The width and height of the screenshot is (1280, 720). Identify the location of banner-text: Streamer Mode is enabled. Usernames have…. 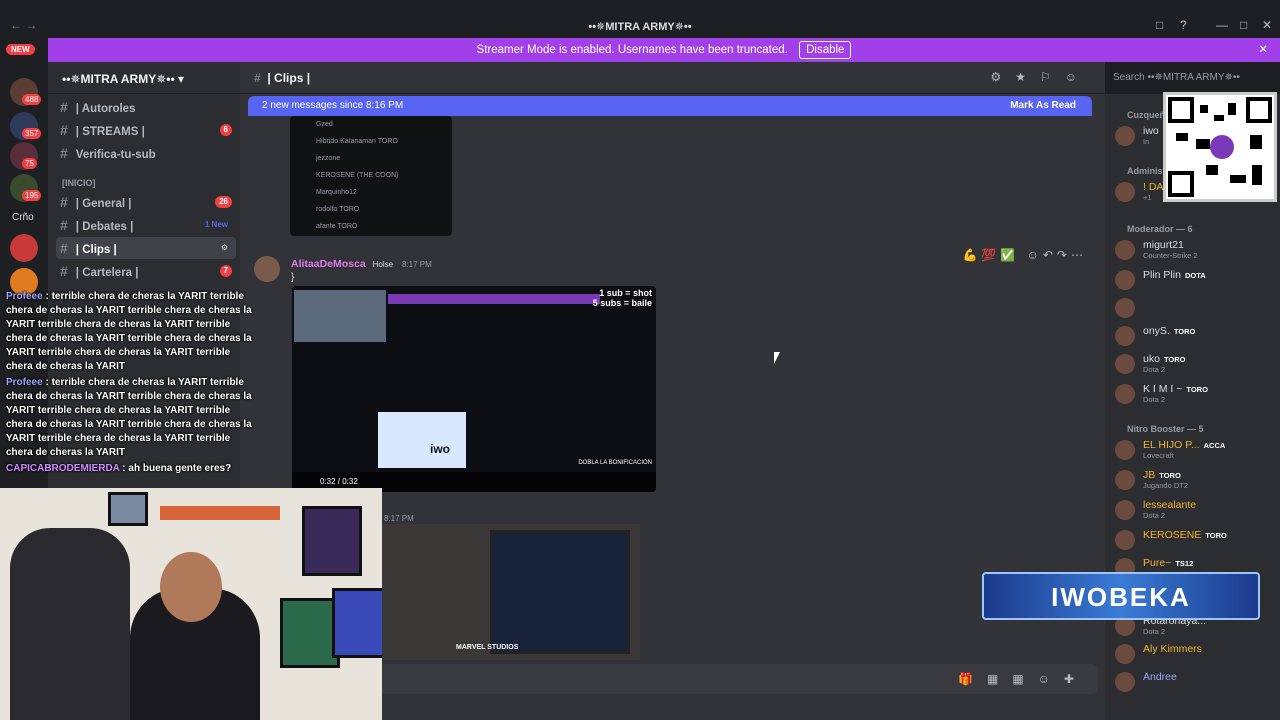
(632, 50).